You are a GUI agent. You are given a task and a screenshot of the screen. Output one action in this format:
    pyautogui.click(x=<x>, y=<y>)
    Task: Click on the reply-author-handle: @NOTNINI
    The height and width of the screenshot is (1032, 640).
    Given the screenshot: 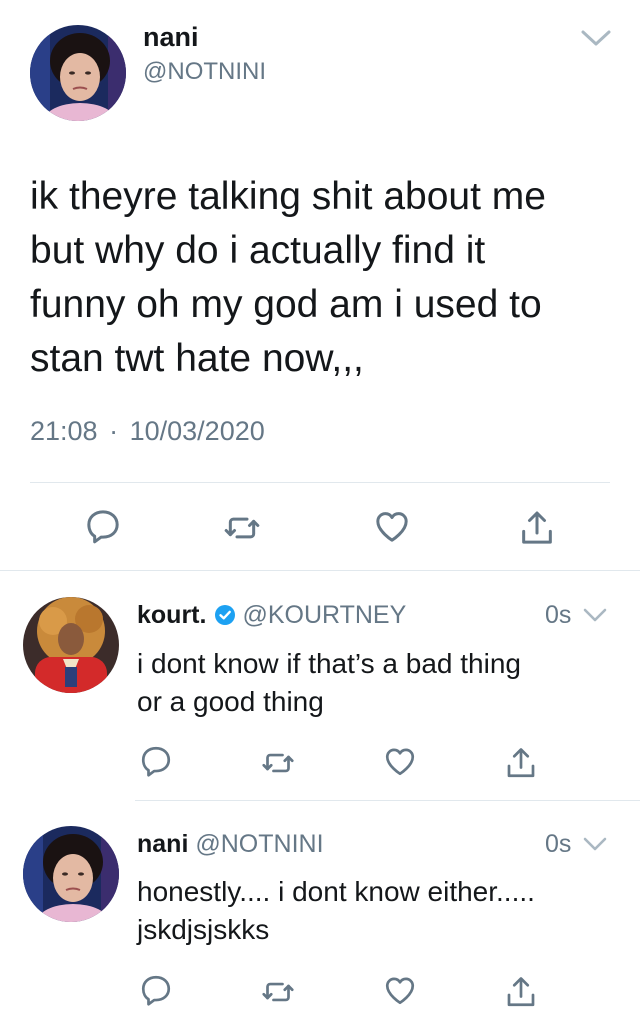 What is the action you would take?
    pyautogui.click(x=259, y=844)
    